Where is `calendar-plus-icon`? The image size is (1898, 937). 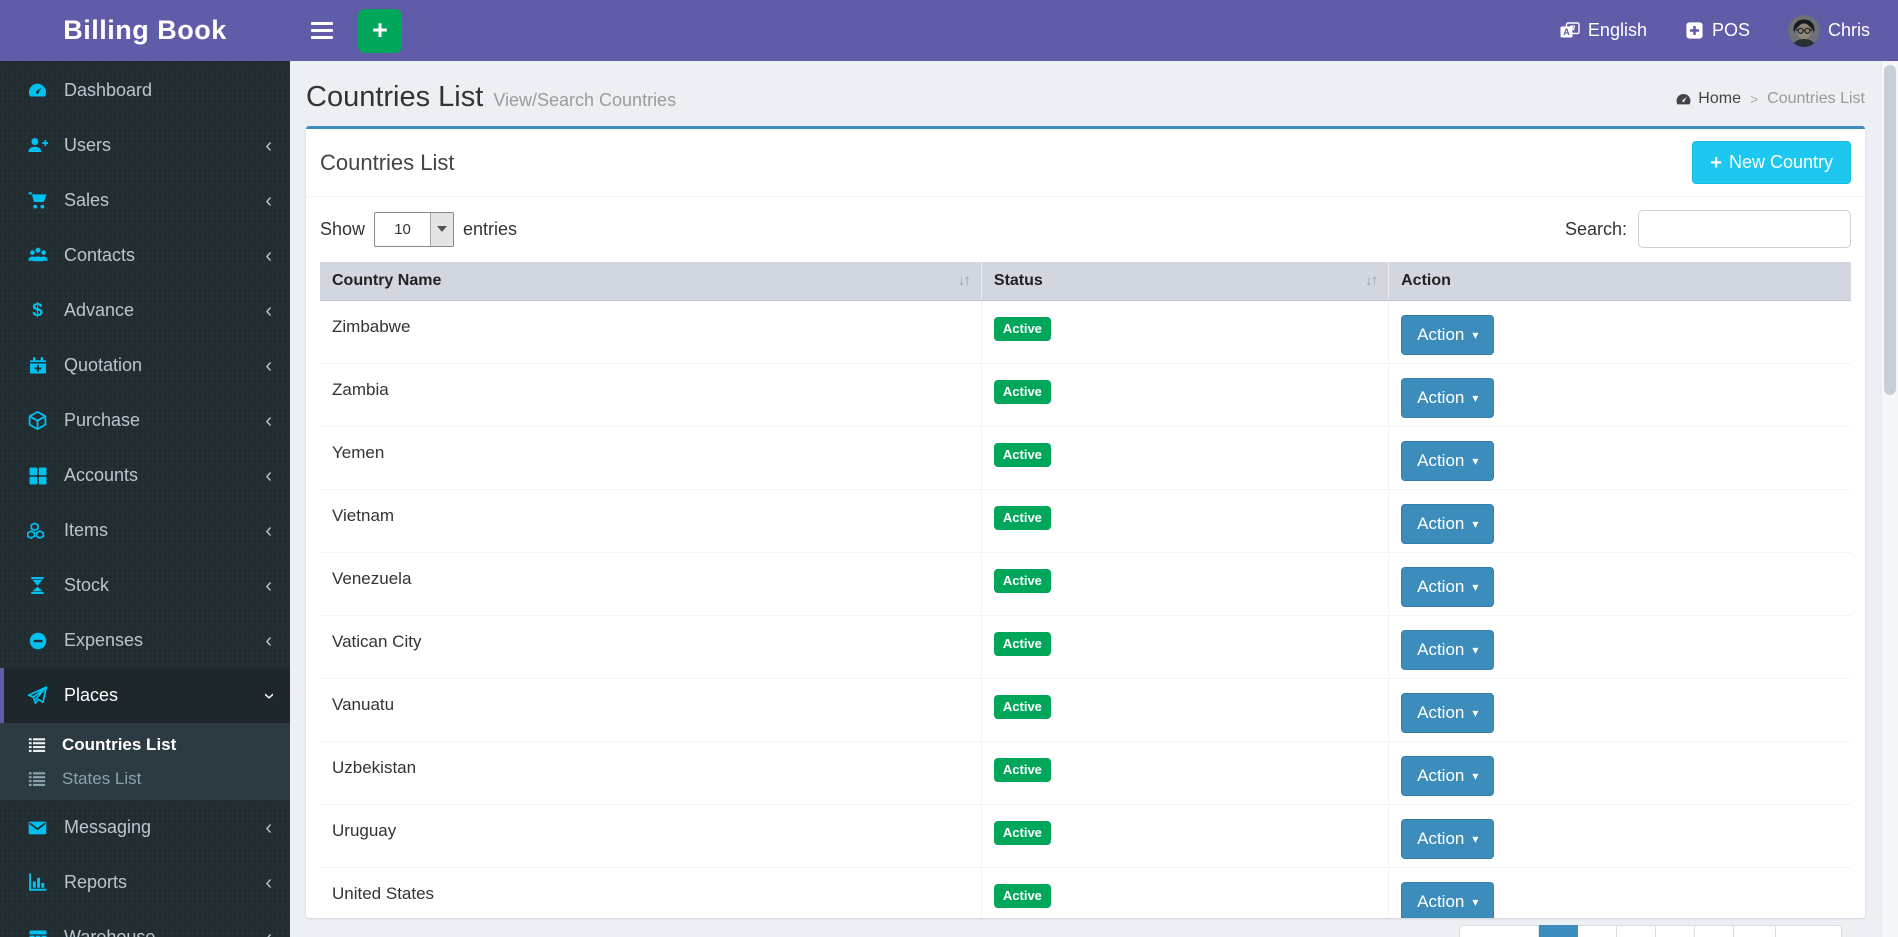
calendar-plus-icon is located at coordinates (37, 365).